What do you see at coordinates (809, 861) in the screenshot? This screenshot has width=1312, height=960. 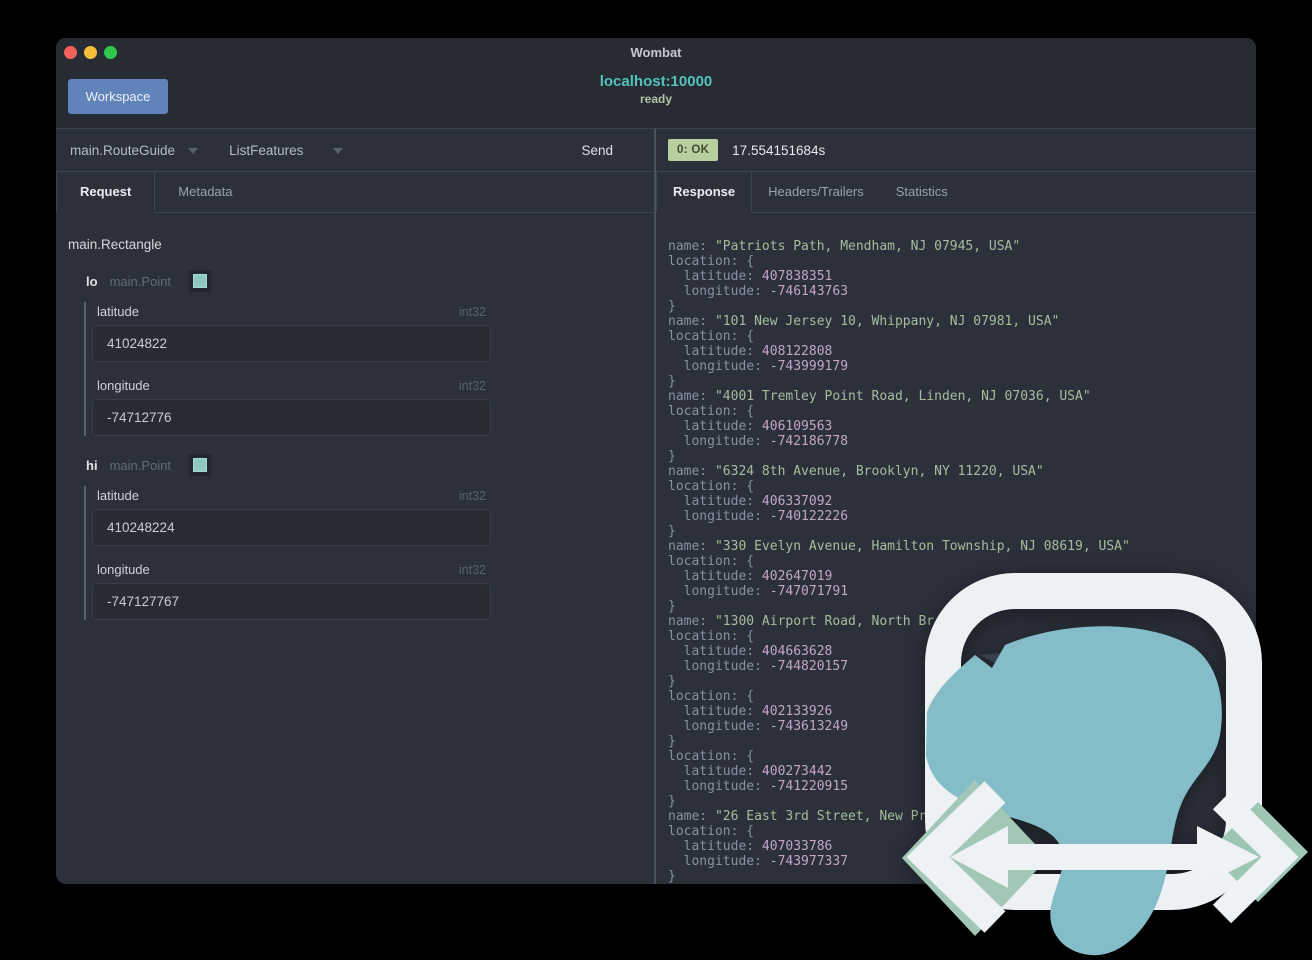 I see `response-number: -743977337` at bounding box center [809, 861].